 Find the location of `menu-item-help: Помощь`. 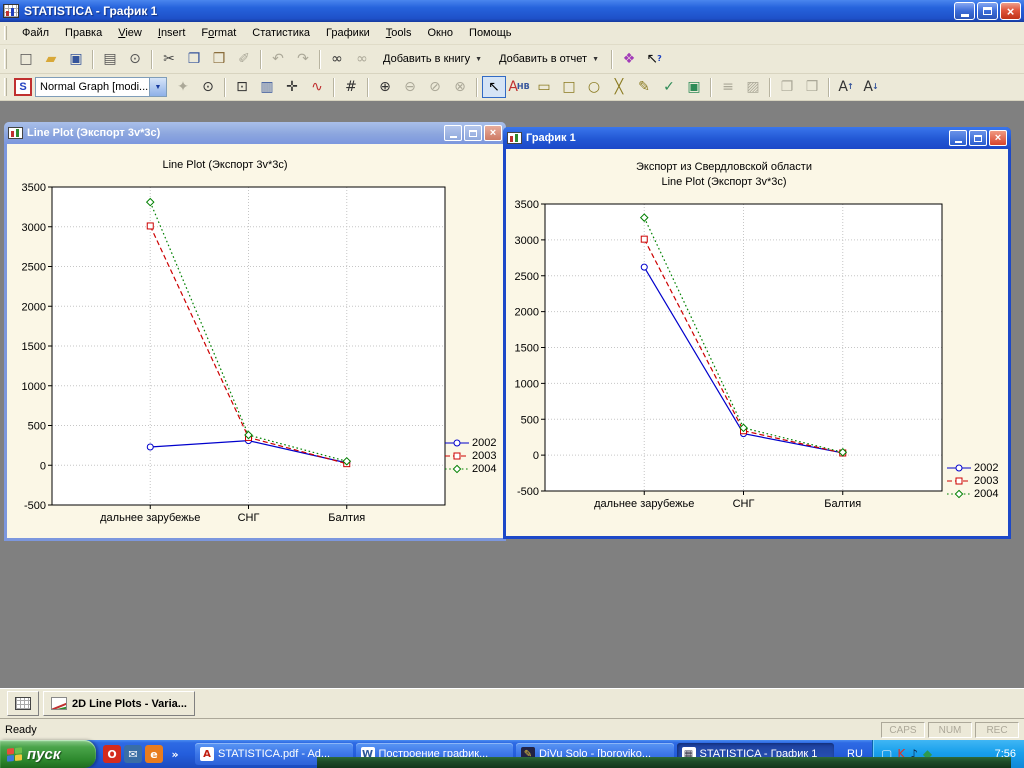

menu-item-help: Помощь is located at coordinates (490, 33).